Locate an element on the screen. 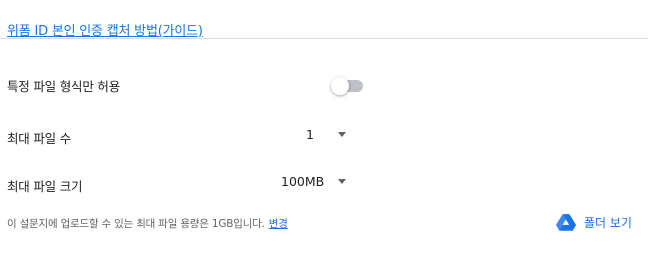 This screenshot has width=660, height=258. guide-link: 위폼 ID 본인 인증 캡처 방법(가이드) is located at coordinates (105, 29).